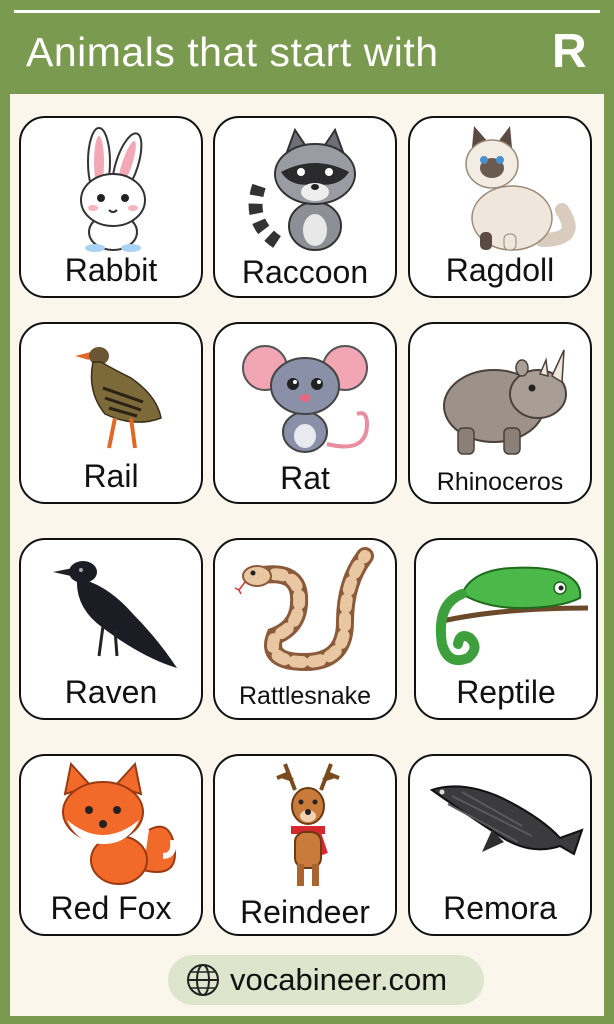 This screenshot has height=1024, width=614. I want to click on page-title: Animals that start with, so click(232, 52).